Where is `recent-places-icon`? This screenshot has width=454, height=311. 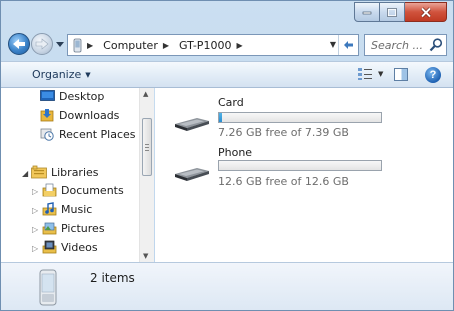
recent-places-icon is located at coordinates (47, 134).